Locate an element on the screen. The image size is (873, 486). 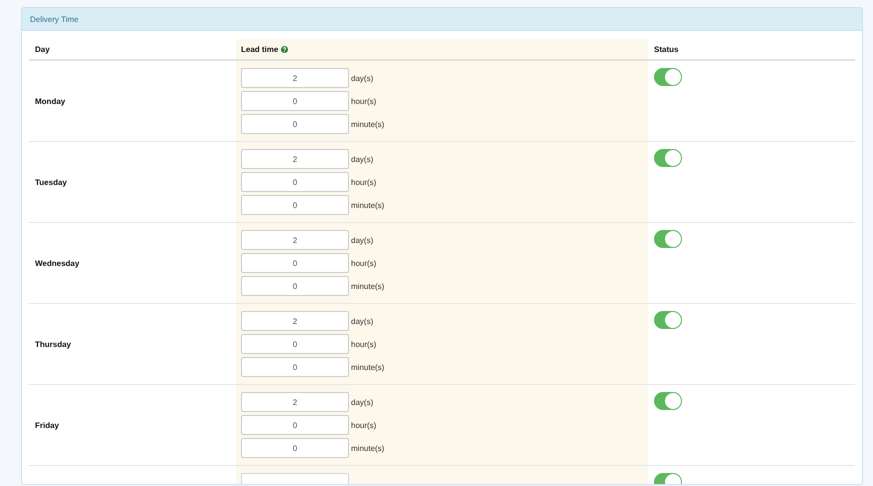
panel-title: Delivery Time is located at coordinates (54, 19).